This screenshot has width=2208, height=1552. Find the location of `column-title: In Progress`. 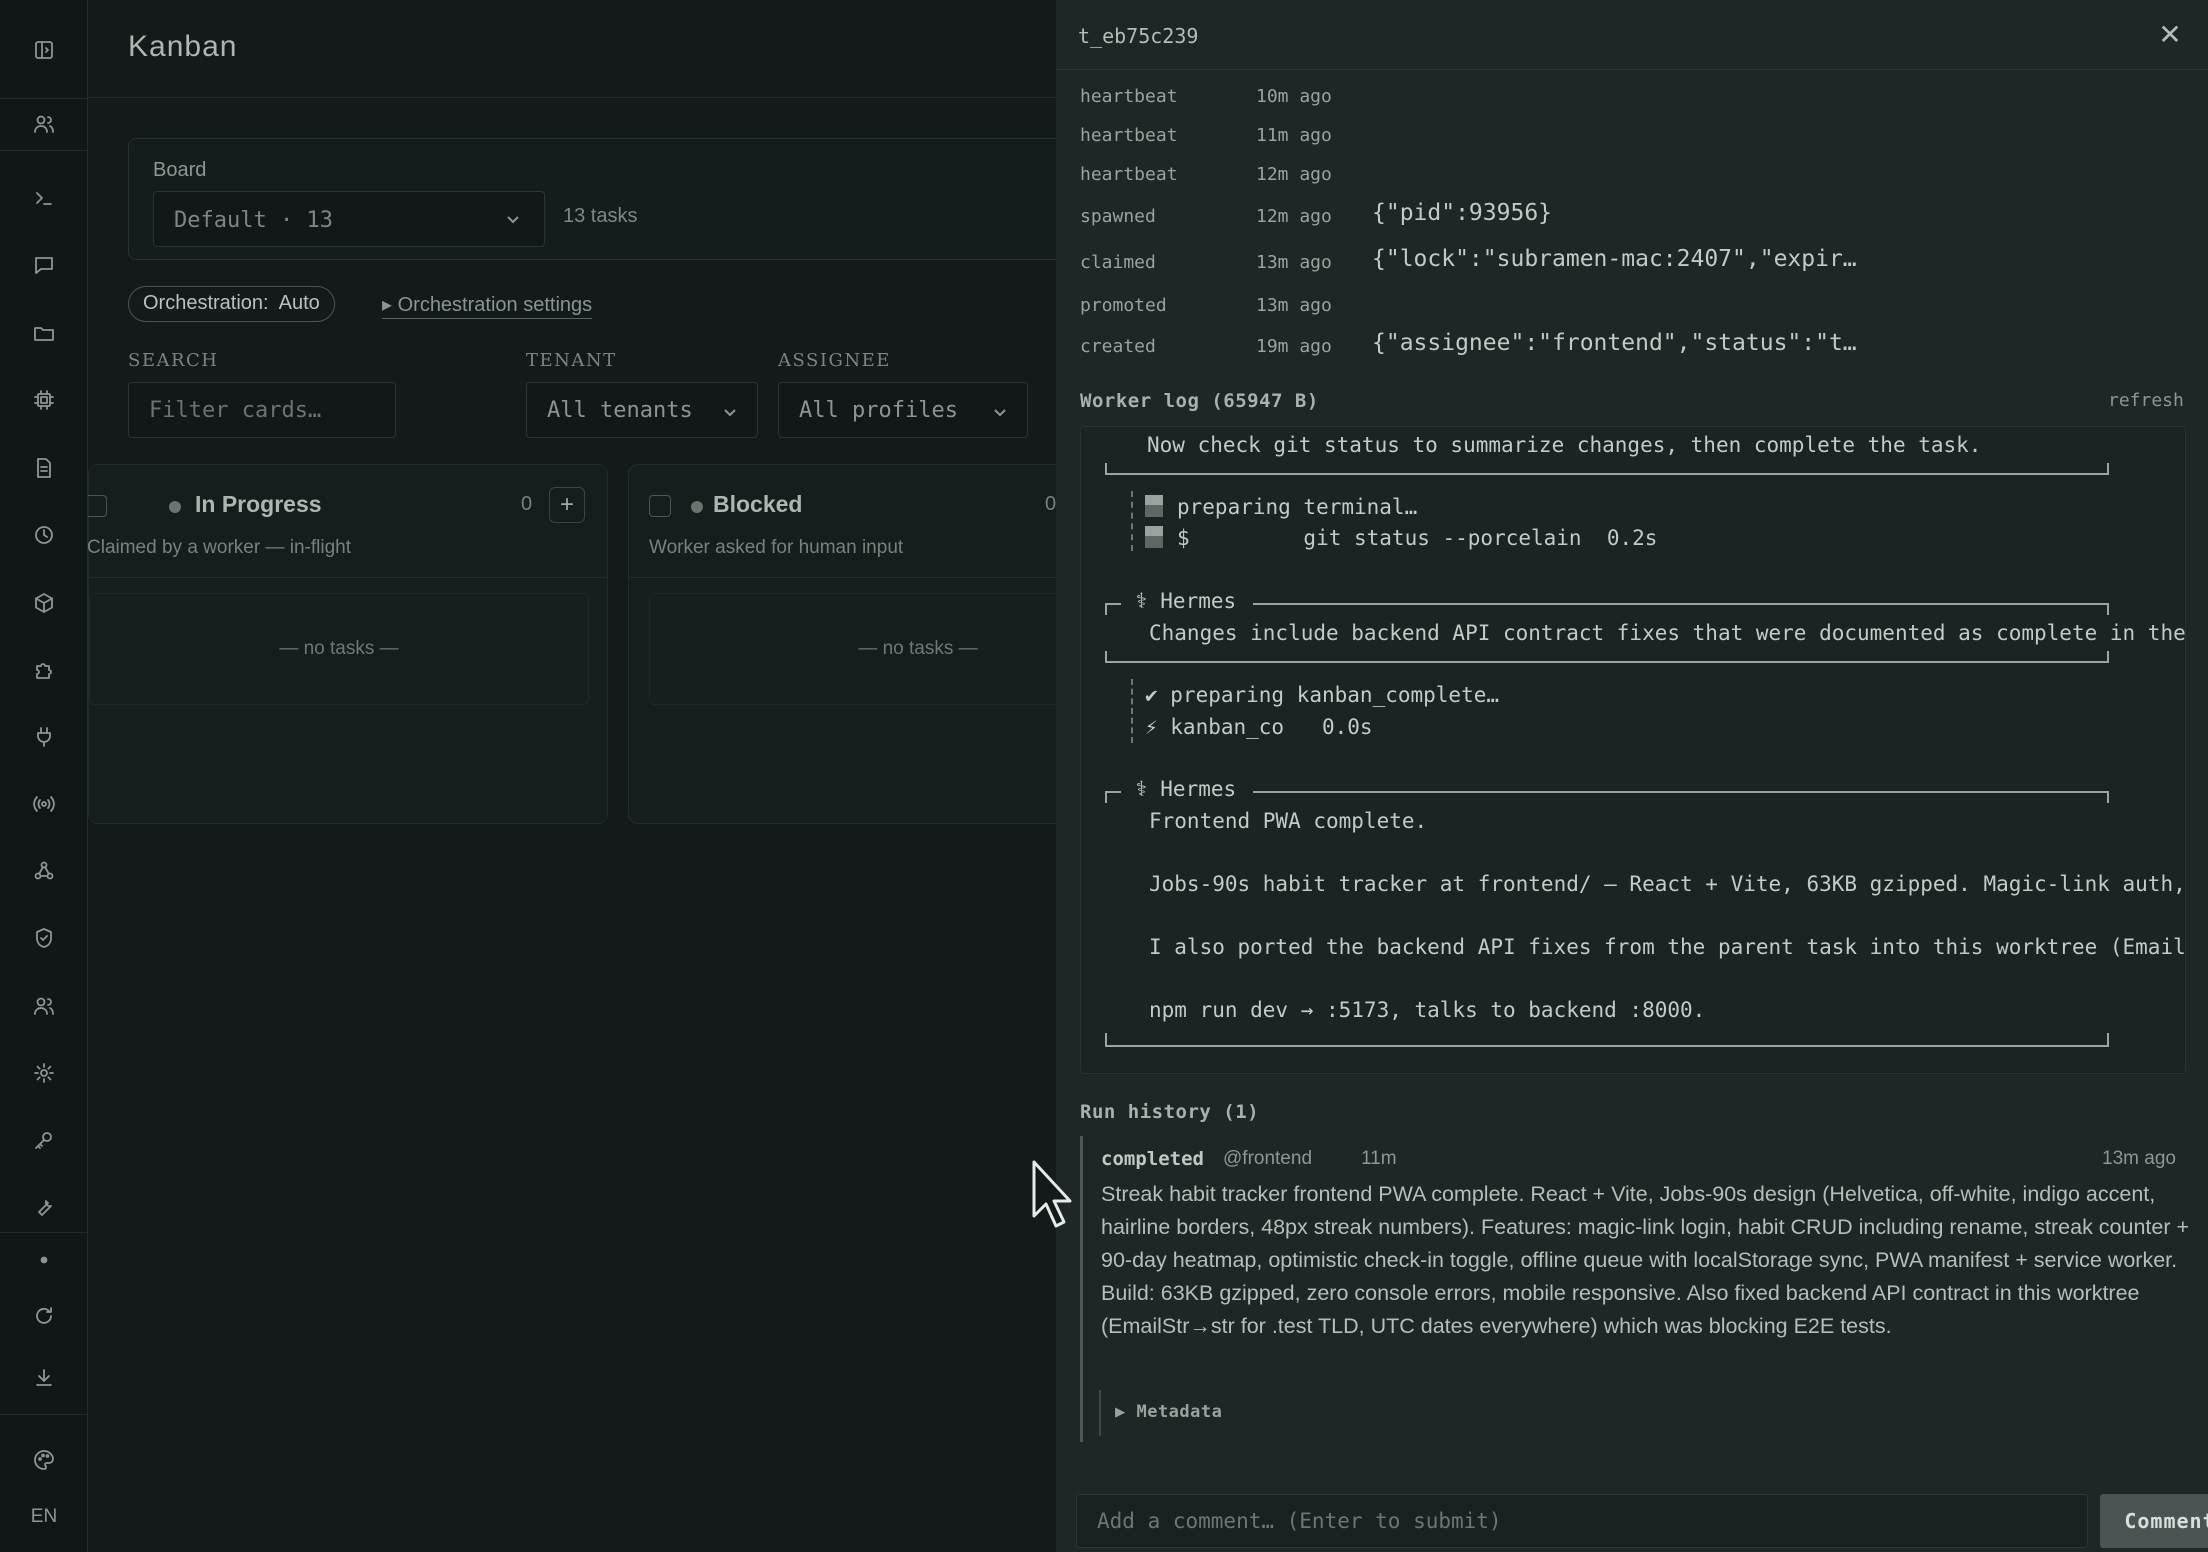

column-title: In Progress is located at coordinates (258, 504).